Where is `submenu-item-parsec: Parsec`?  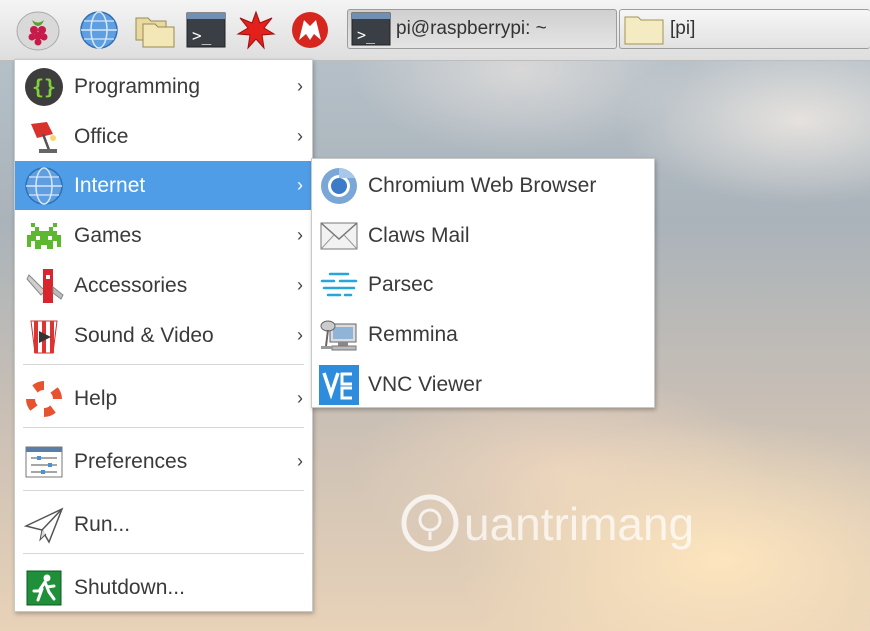
submenu-item-parsec: Parsec is located at coordinates (483, 284).